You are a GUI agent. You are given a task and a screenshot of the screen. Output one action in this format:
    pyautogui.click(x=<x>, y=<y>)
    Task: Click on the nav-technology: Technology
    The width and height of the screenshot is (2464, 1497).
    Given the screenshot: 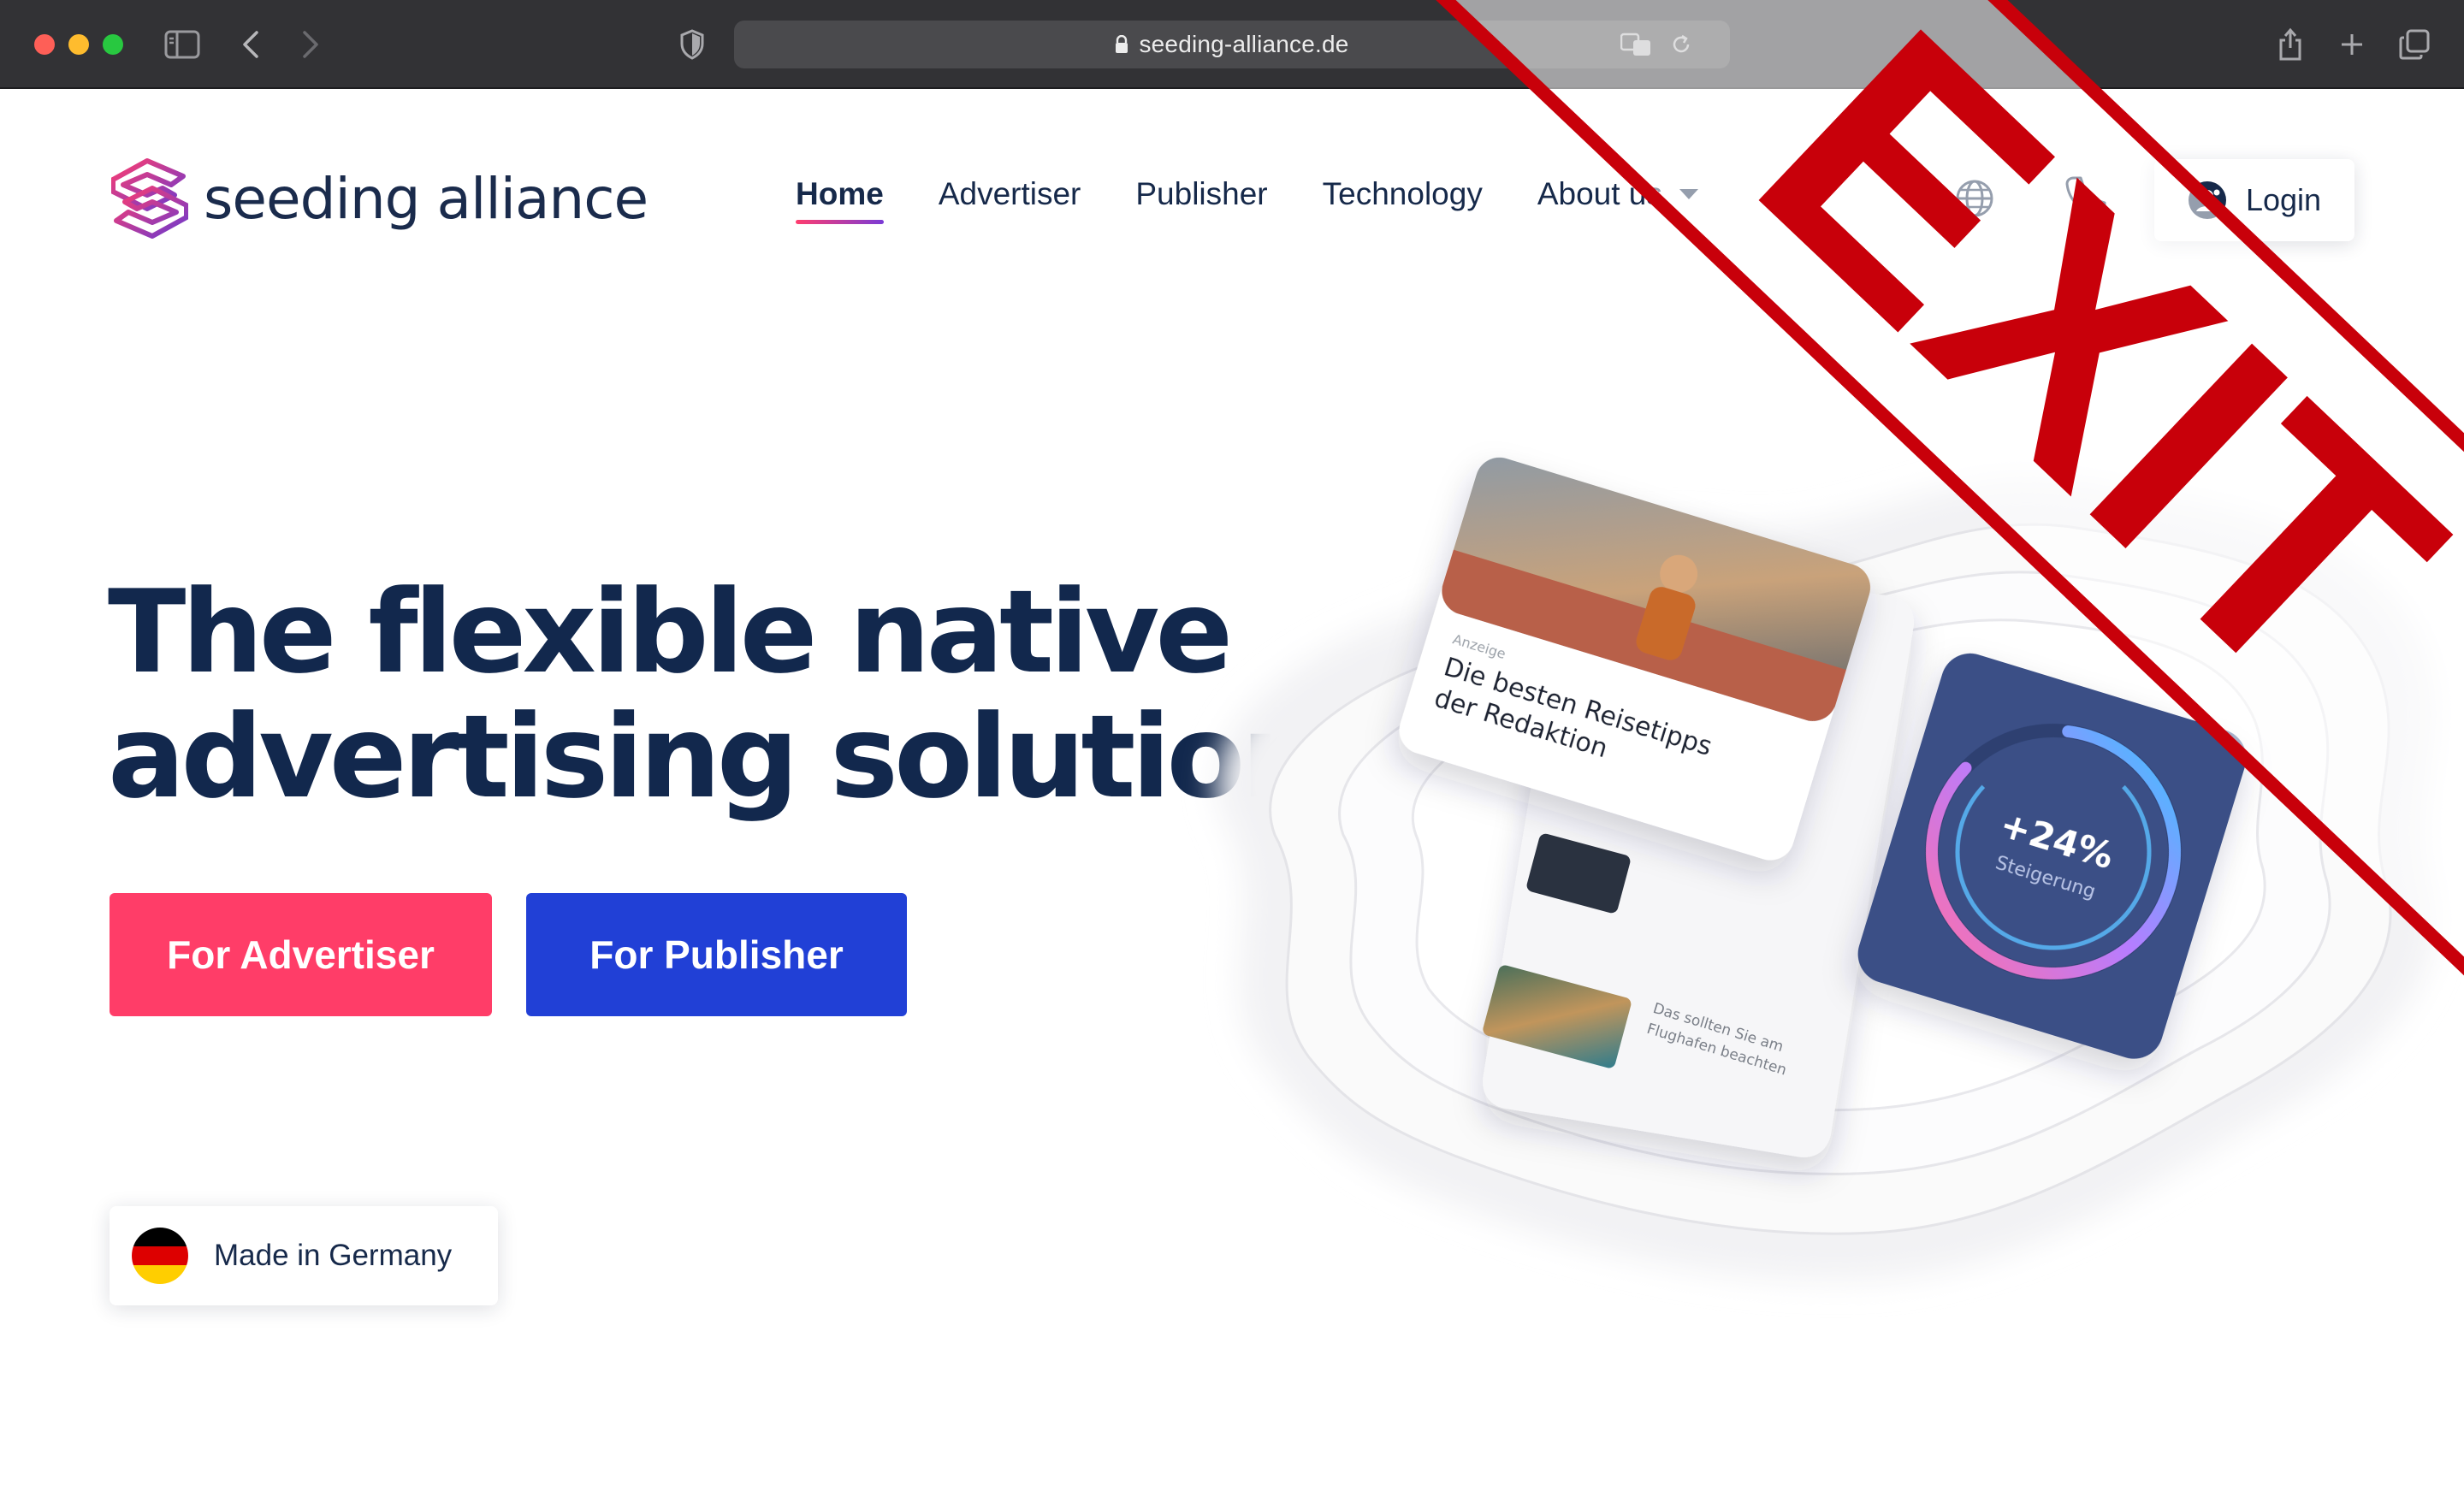 What is the action you would take?
    pyautogui.click(x=1403, y=194)
    